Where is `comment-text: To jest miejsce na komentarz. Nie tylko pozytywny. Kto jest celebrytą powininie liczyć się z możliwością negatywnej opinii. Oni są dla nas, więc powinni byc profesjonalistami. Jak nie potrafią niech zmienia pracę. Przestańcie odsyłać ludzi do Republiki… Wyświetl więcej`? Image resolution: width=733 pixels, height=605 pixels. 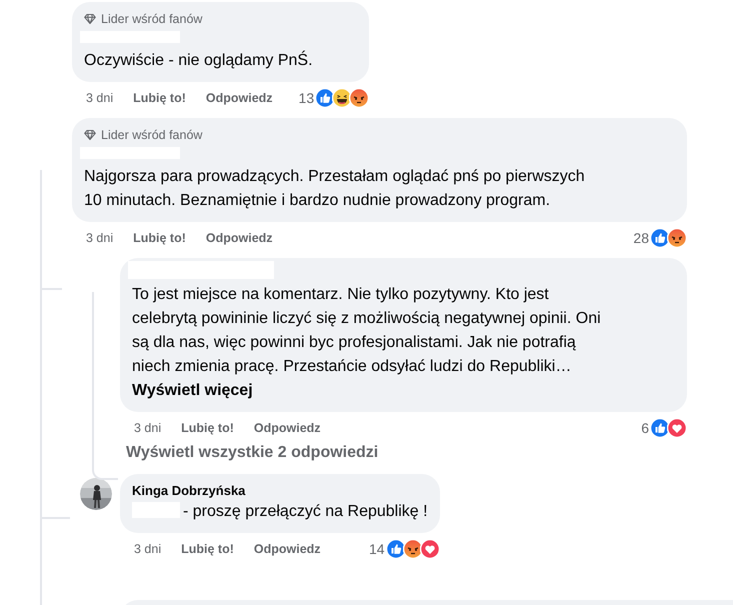 comment-text: To jest miejsce na komentarz. Nie tylko pozytywny. Kto jest celebrytą powininie liczyć się z możliwością negatywnej opinii. Oni są dla nas, więc powinni byc profesjonalistami. Jak nie potrafią niech zmienia pracę. Przestańcie odsyłać ludzi do Republiki… Wyświetl więcej is located at coordinates (367, 343).